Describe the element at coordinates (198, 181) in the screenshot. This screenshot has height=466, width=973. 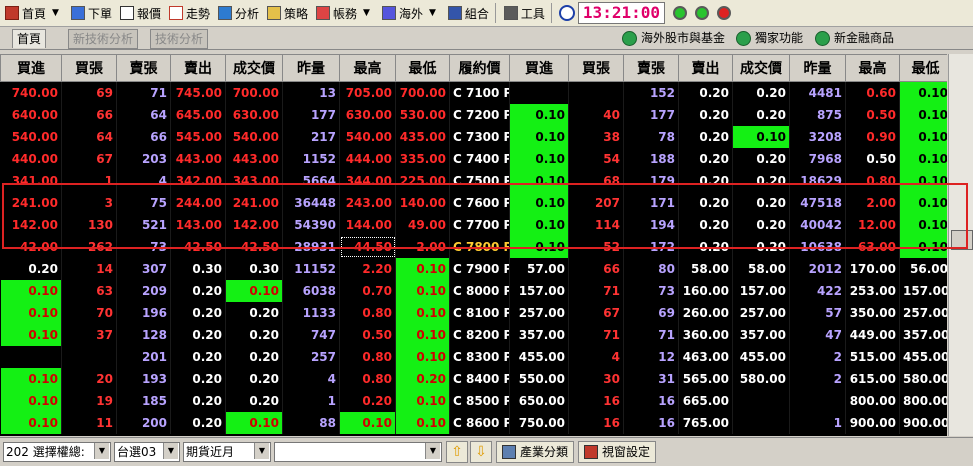
I see `quote-cell: 342.00` at that location.